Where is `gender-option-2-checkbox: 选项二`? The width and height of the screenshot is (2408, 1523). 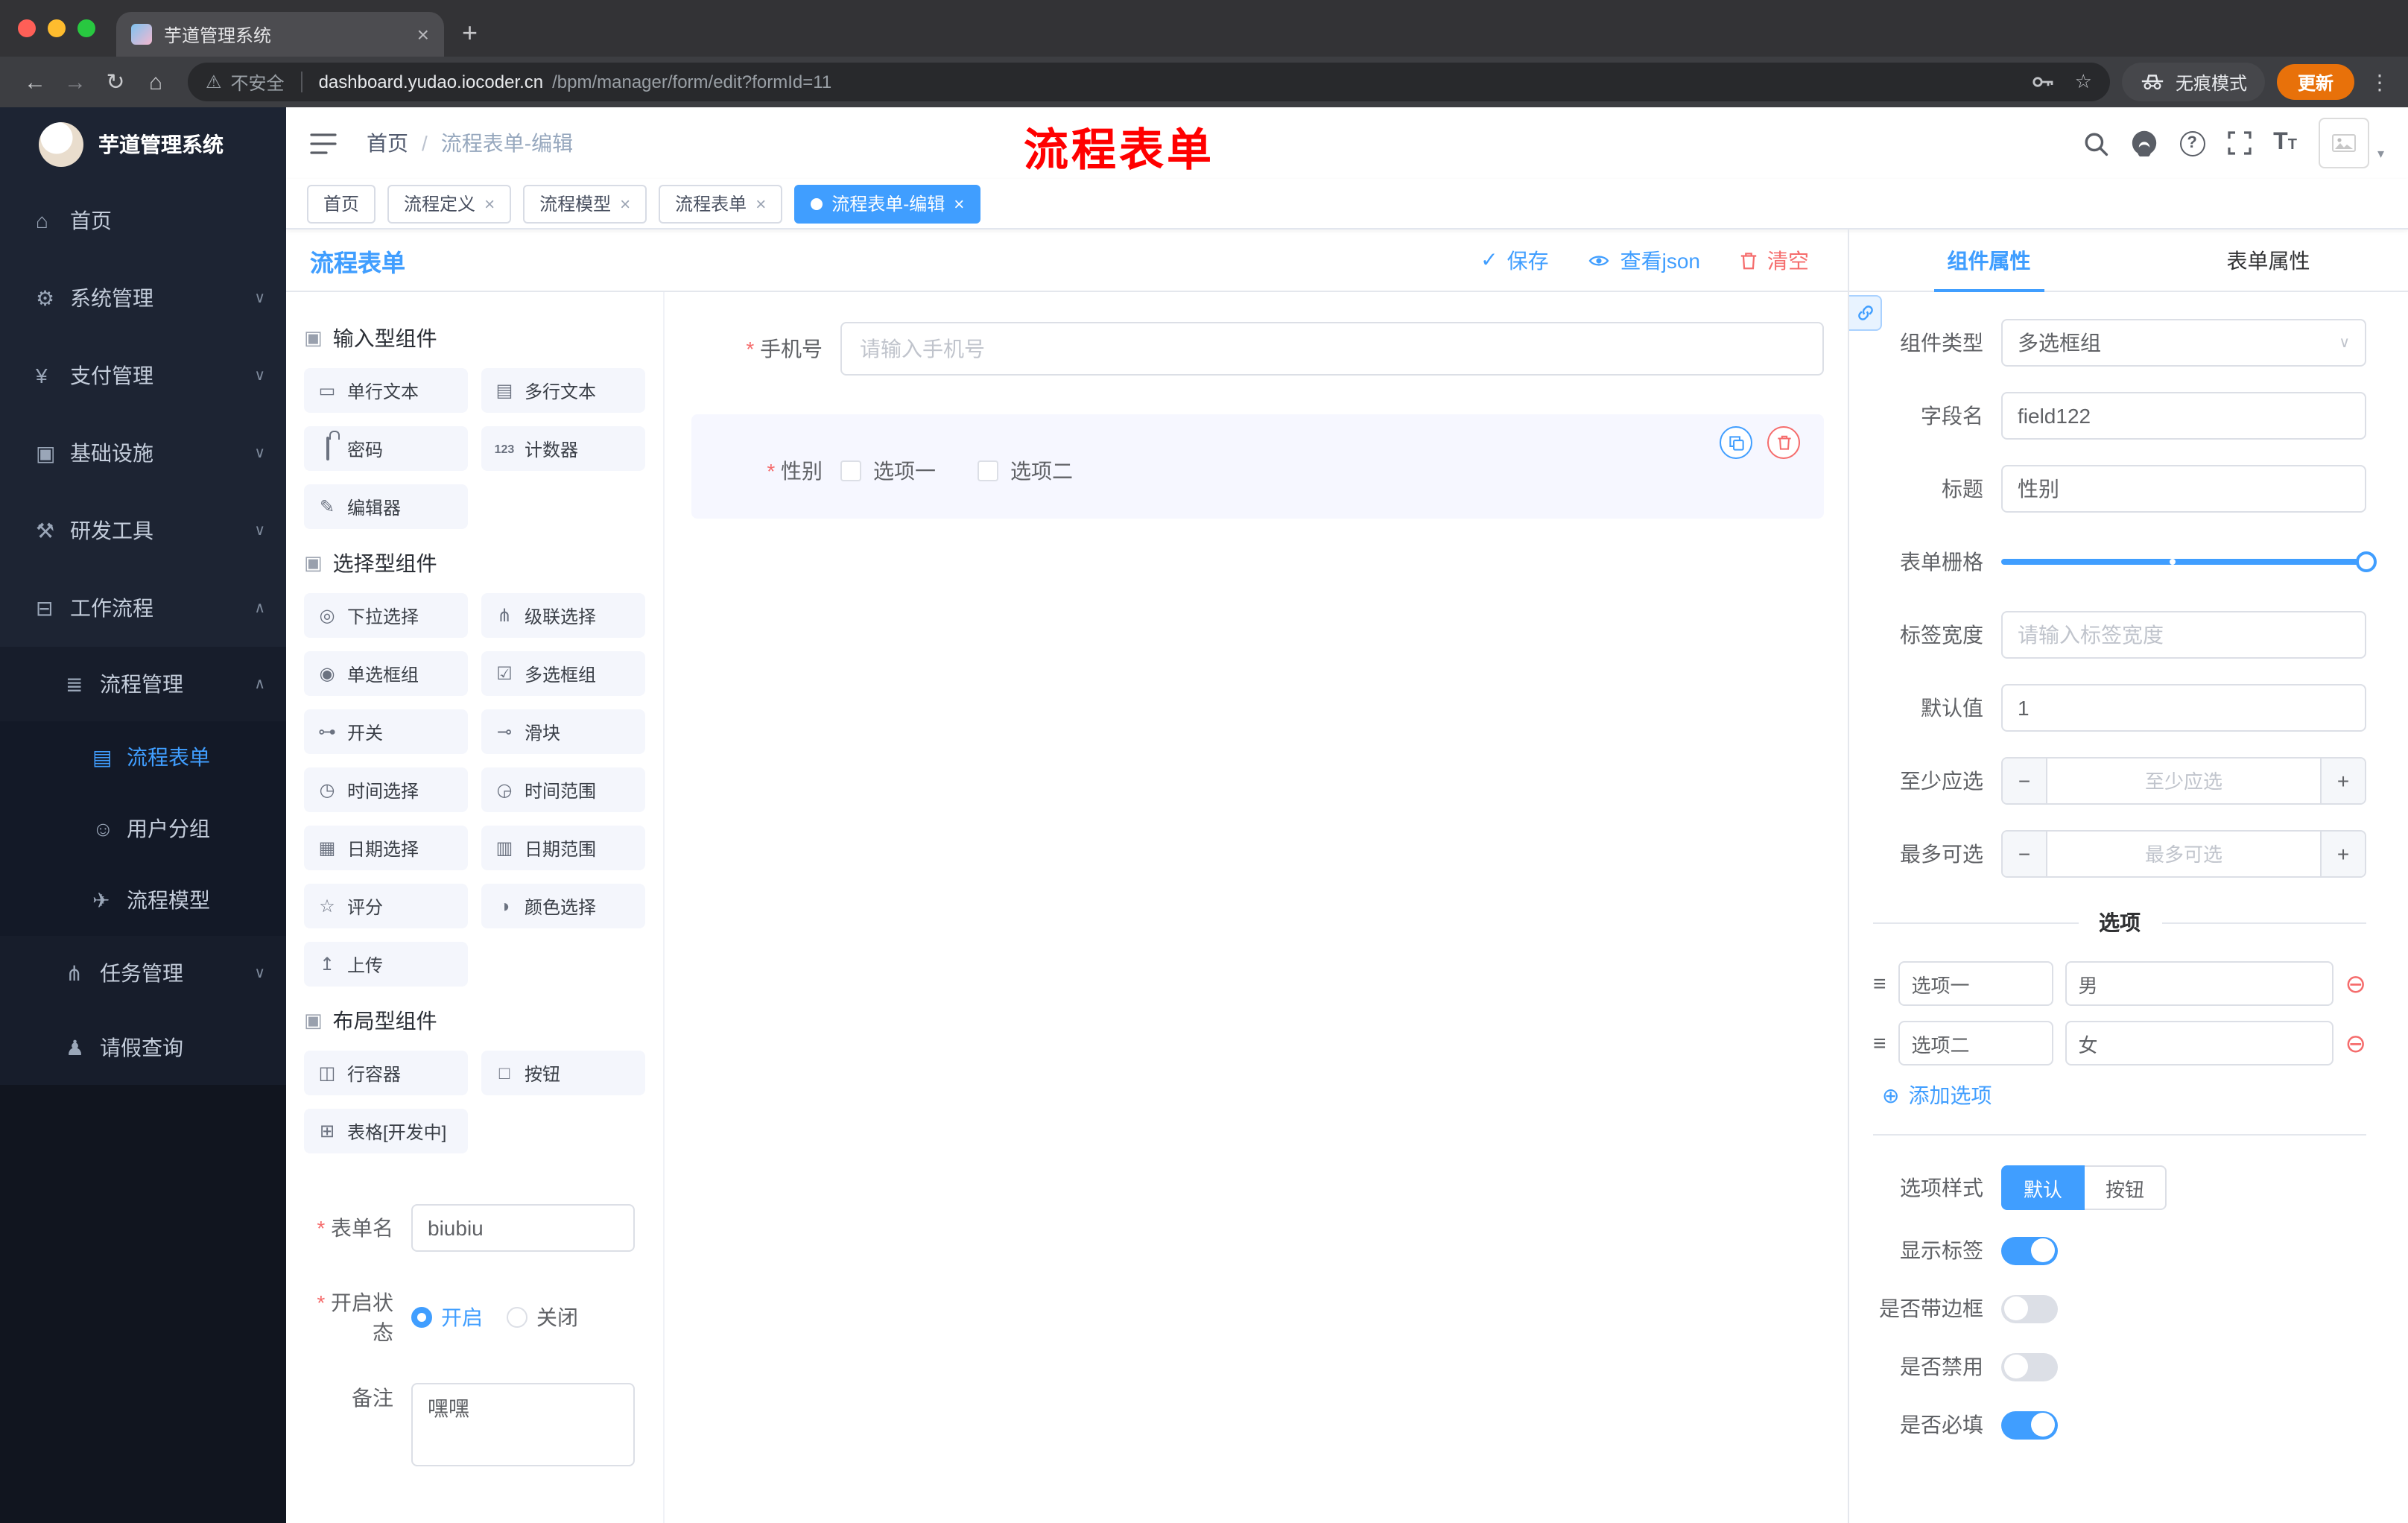
gender-option-2-checkbox: 选项二 is located at coordinates (1025, 471).